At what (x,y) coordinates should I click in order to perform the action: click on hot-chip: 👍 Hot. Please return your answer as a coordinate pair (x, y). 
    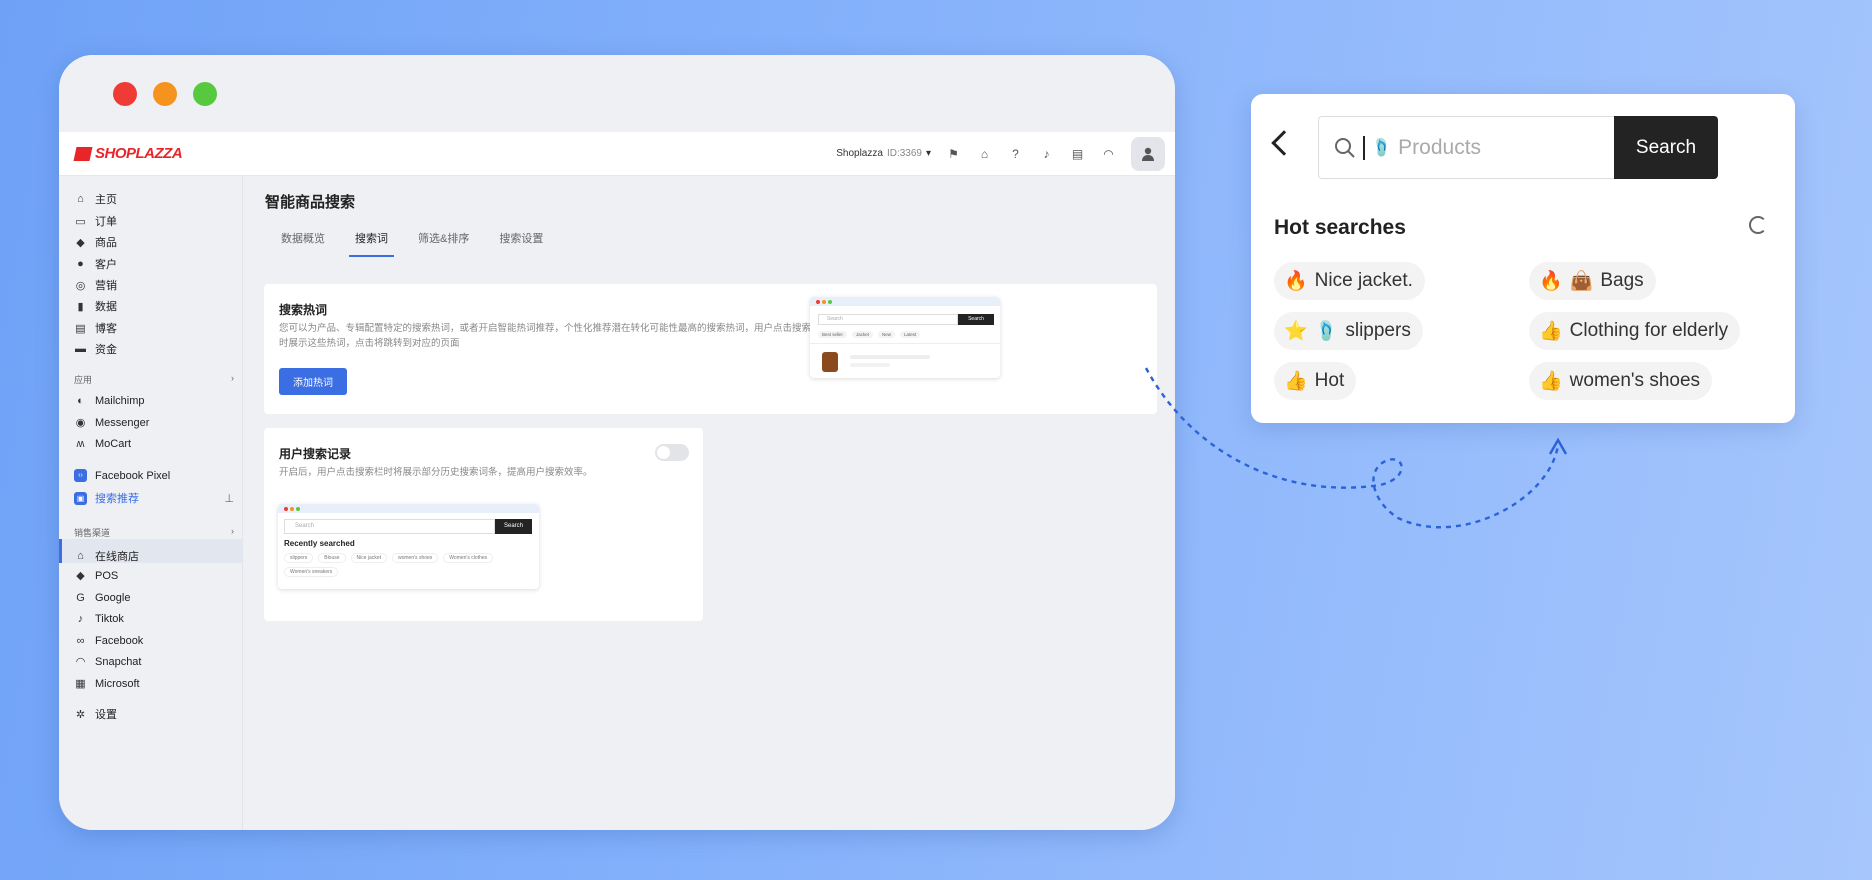
    Looking at the image, I should click on (1315, 381).